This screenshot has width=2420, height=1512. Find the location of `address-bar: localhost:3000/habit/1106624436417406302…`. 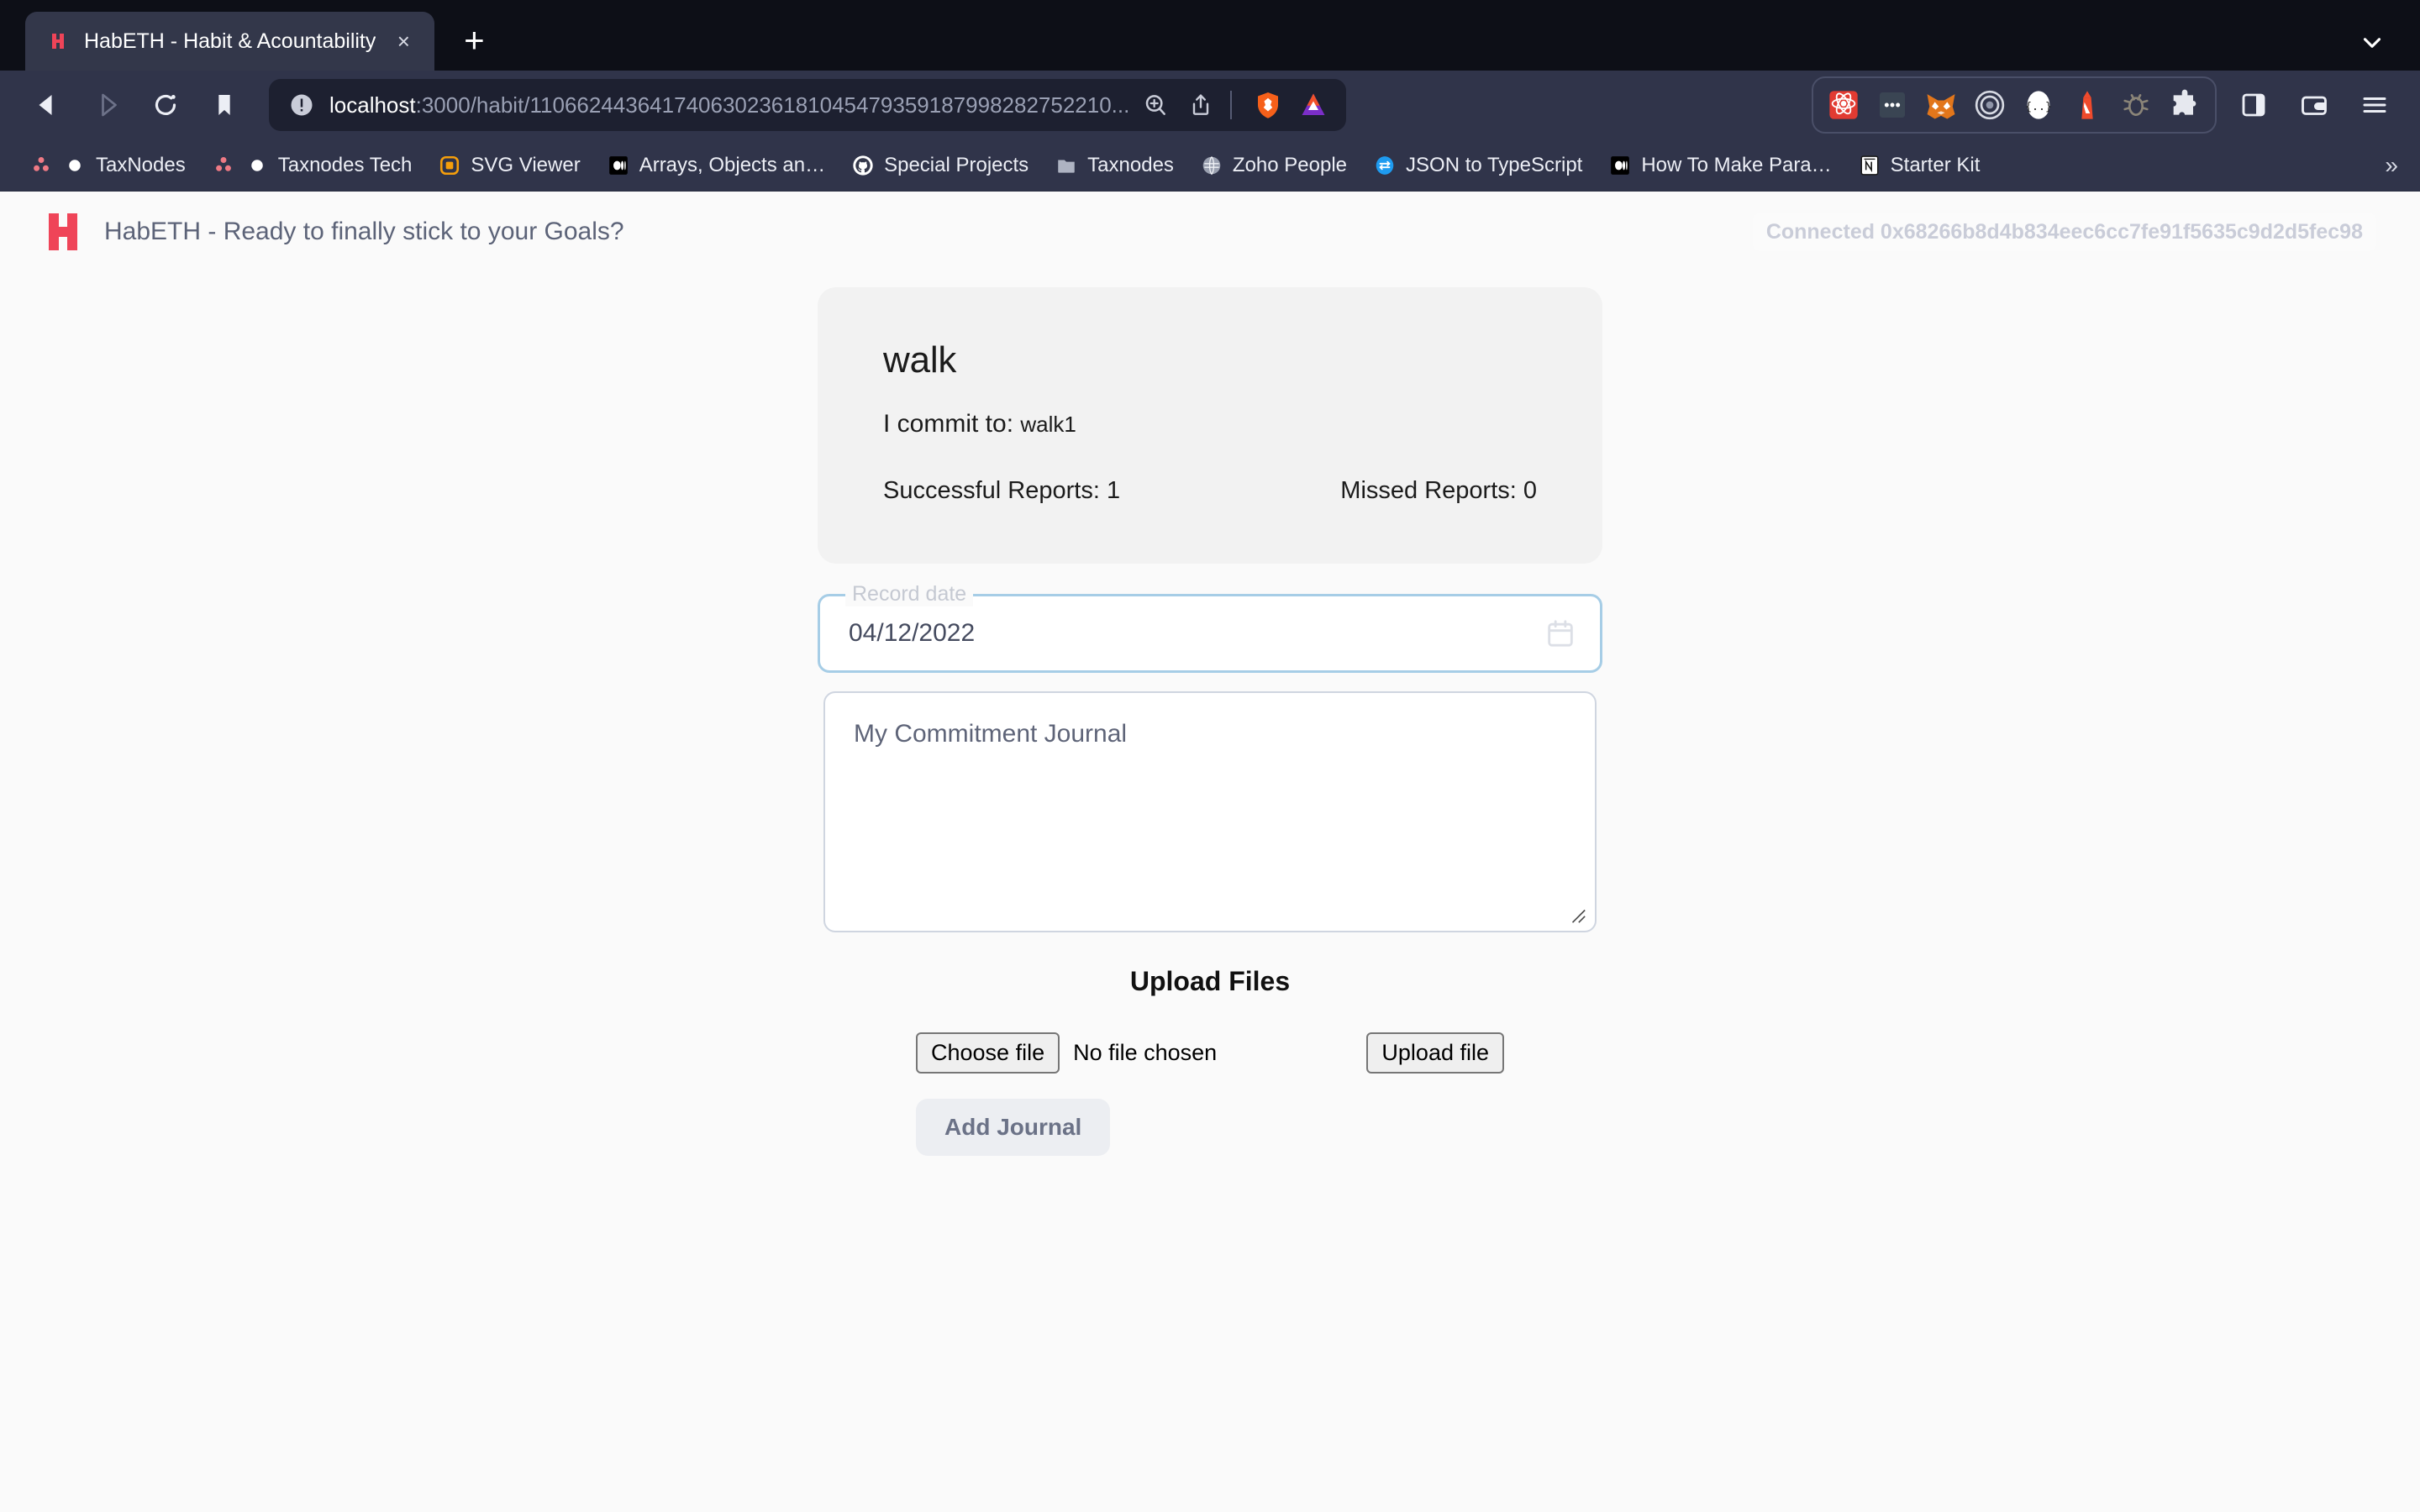

address-bar: localhost:3000/habit/1106624436417406302… is located at coordinates (808, 105).